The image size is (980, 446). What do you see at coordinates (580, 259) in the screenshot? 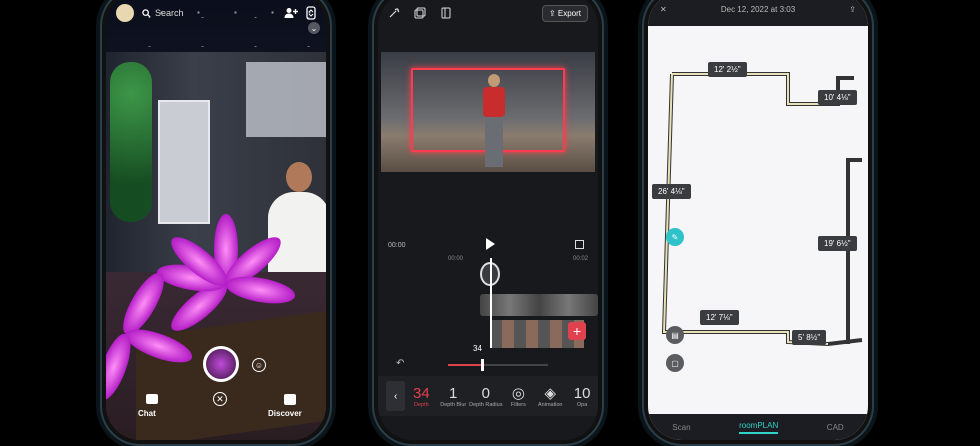
I see `ruler-tick: 00:02` at bounding box center [580, 259].